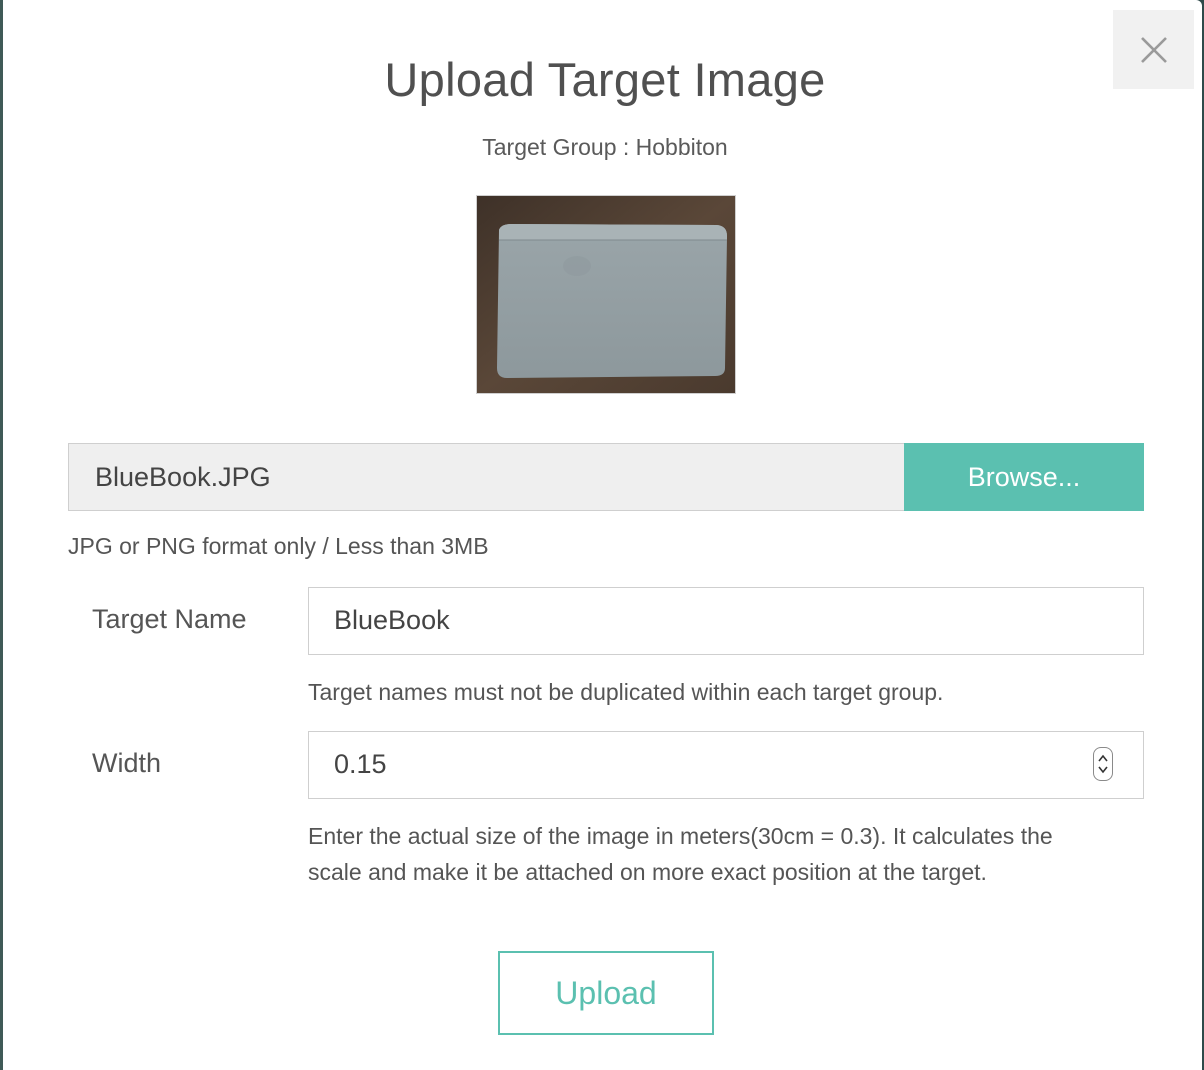  Describe the element at coordinates (1103, 764) in the screenshot. I see `number-stepper-icon` at that location.